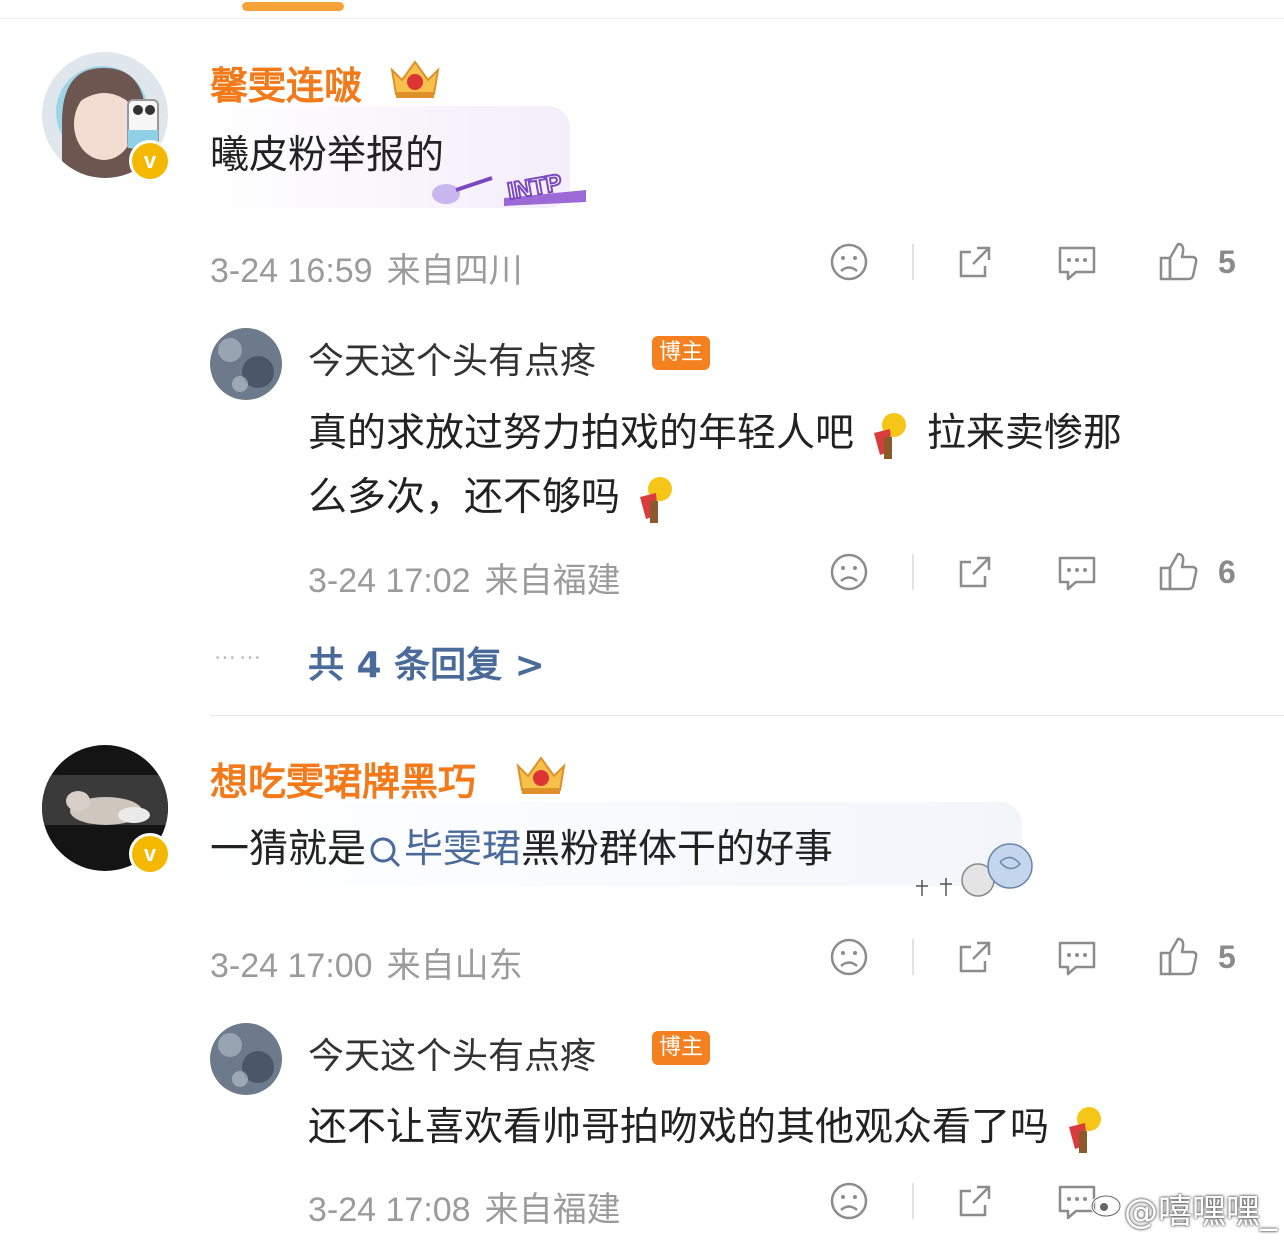 The width and height of the screenshot is (1284, 1240). Describe the element at coordinates (327, 155) in the screenshot. I see `comment-text: 曦皮粉举报的` at that location.